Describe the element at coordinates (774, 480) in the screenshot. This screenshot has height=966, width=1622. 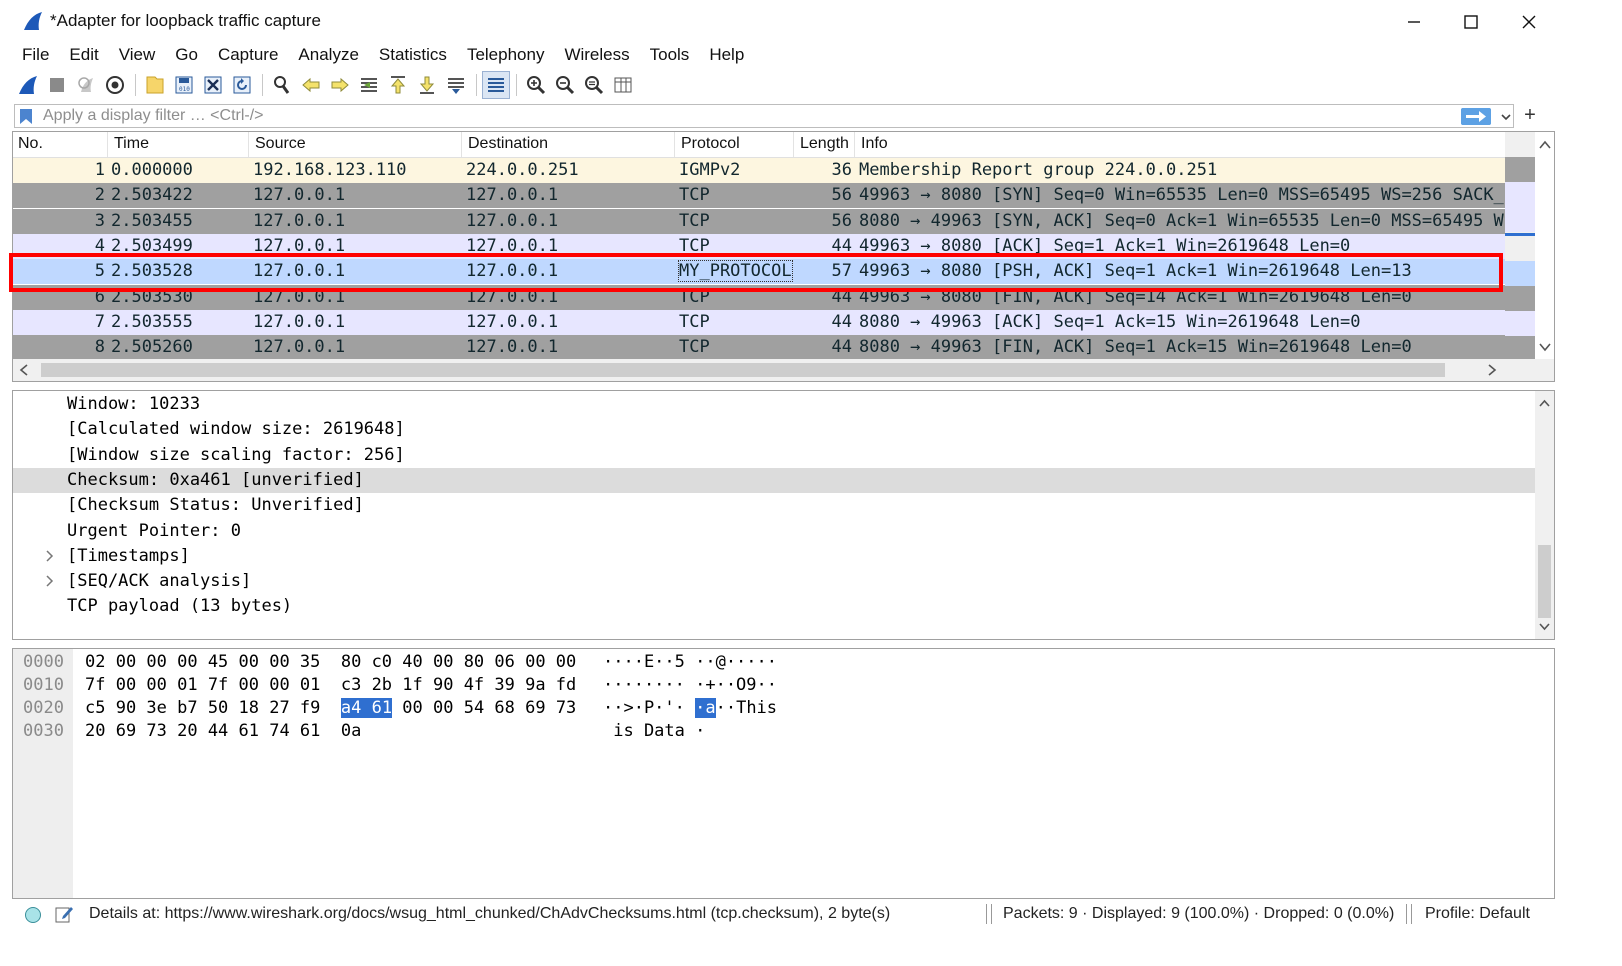
I see `details-tree-item: Checksum: 0xa461 [unverified]` at that location.